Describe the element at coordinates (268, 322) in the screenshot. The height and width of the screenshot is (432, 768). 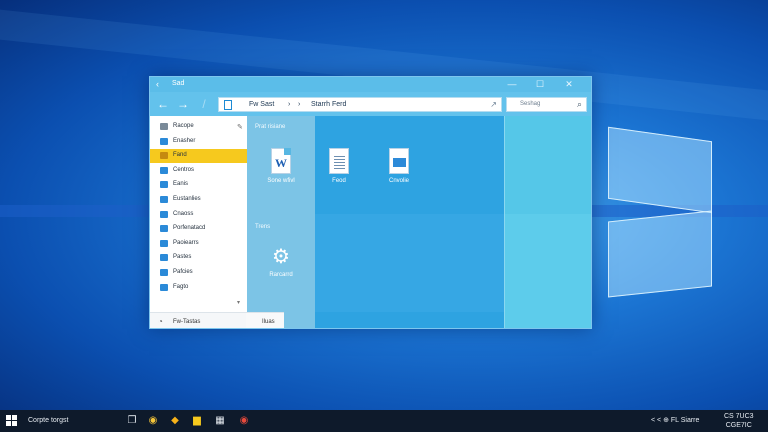
I see `status-label: Iluas` at that location.